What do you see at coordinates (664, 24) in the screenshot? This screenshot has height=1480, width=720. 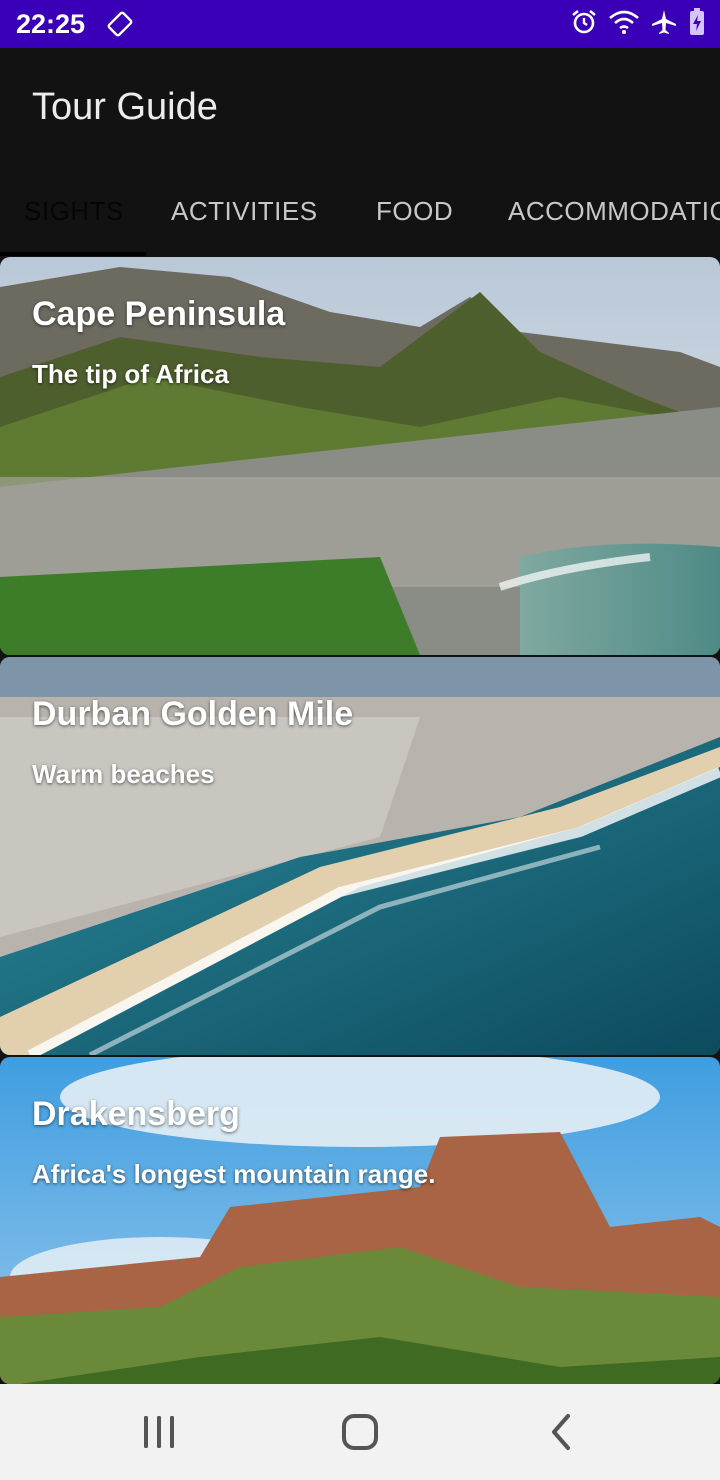 I see `airplane-mode-icon` at bounding box center [664, 24].